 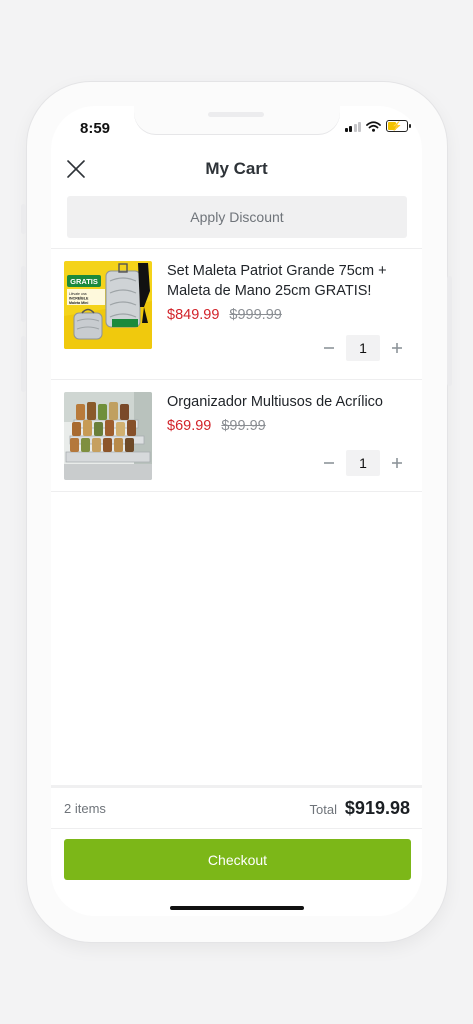 What do you see at coordinates (108, 436) in the screenshot?
I see `product-image-acrylic-organizer` at bounding box center [108, 436].